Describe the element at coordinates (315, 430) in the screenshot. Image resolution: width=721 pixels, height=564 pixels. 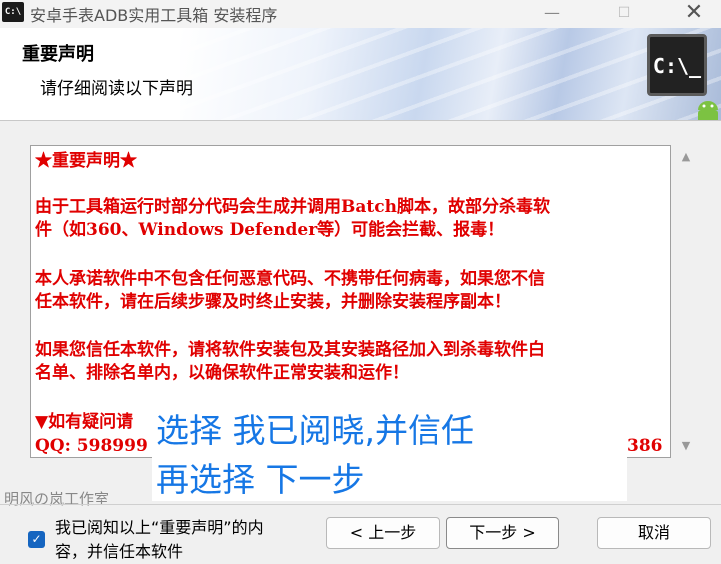
I see `instruction-line-1: 选择 我已阅晓,并信任` at that location.